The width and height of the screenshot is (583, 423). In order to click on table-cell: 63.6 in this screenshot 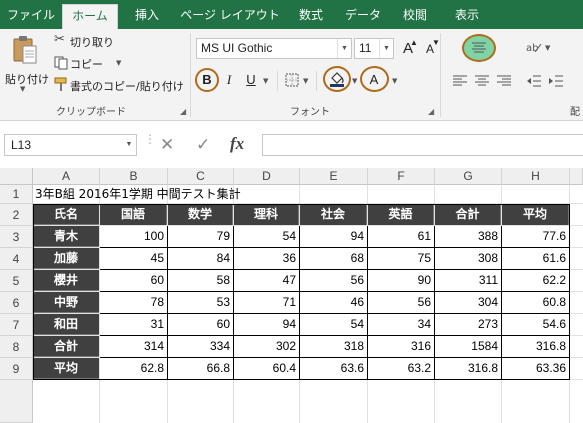, I will do `click(333, 368)`.